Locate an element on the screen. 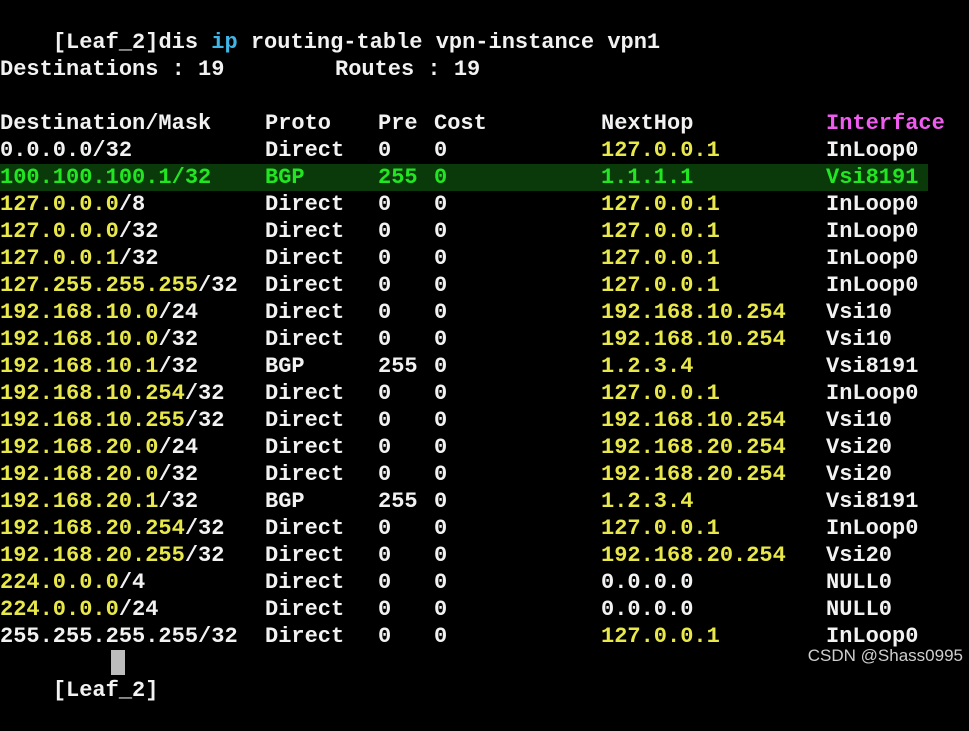 This screenshot has height=731, width=969. route-interface: Vsi20 is located at coordinates (859, 555).